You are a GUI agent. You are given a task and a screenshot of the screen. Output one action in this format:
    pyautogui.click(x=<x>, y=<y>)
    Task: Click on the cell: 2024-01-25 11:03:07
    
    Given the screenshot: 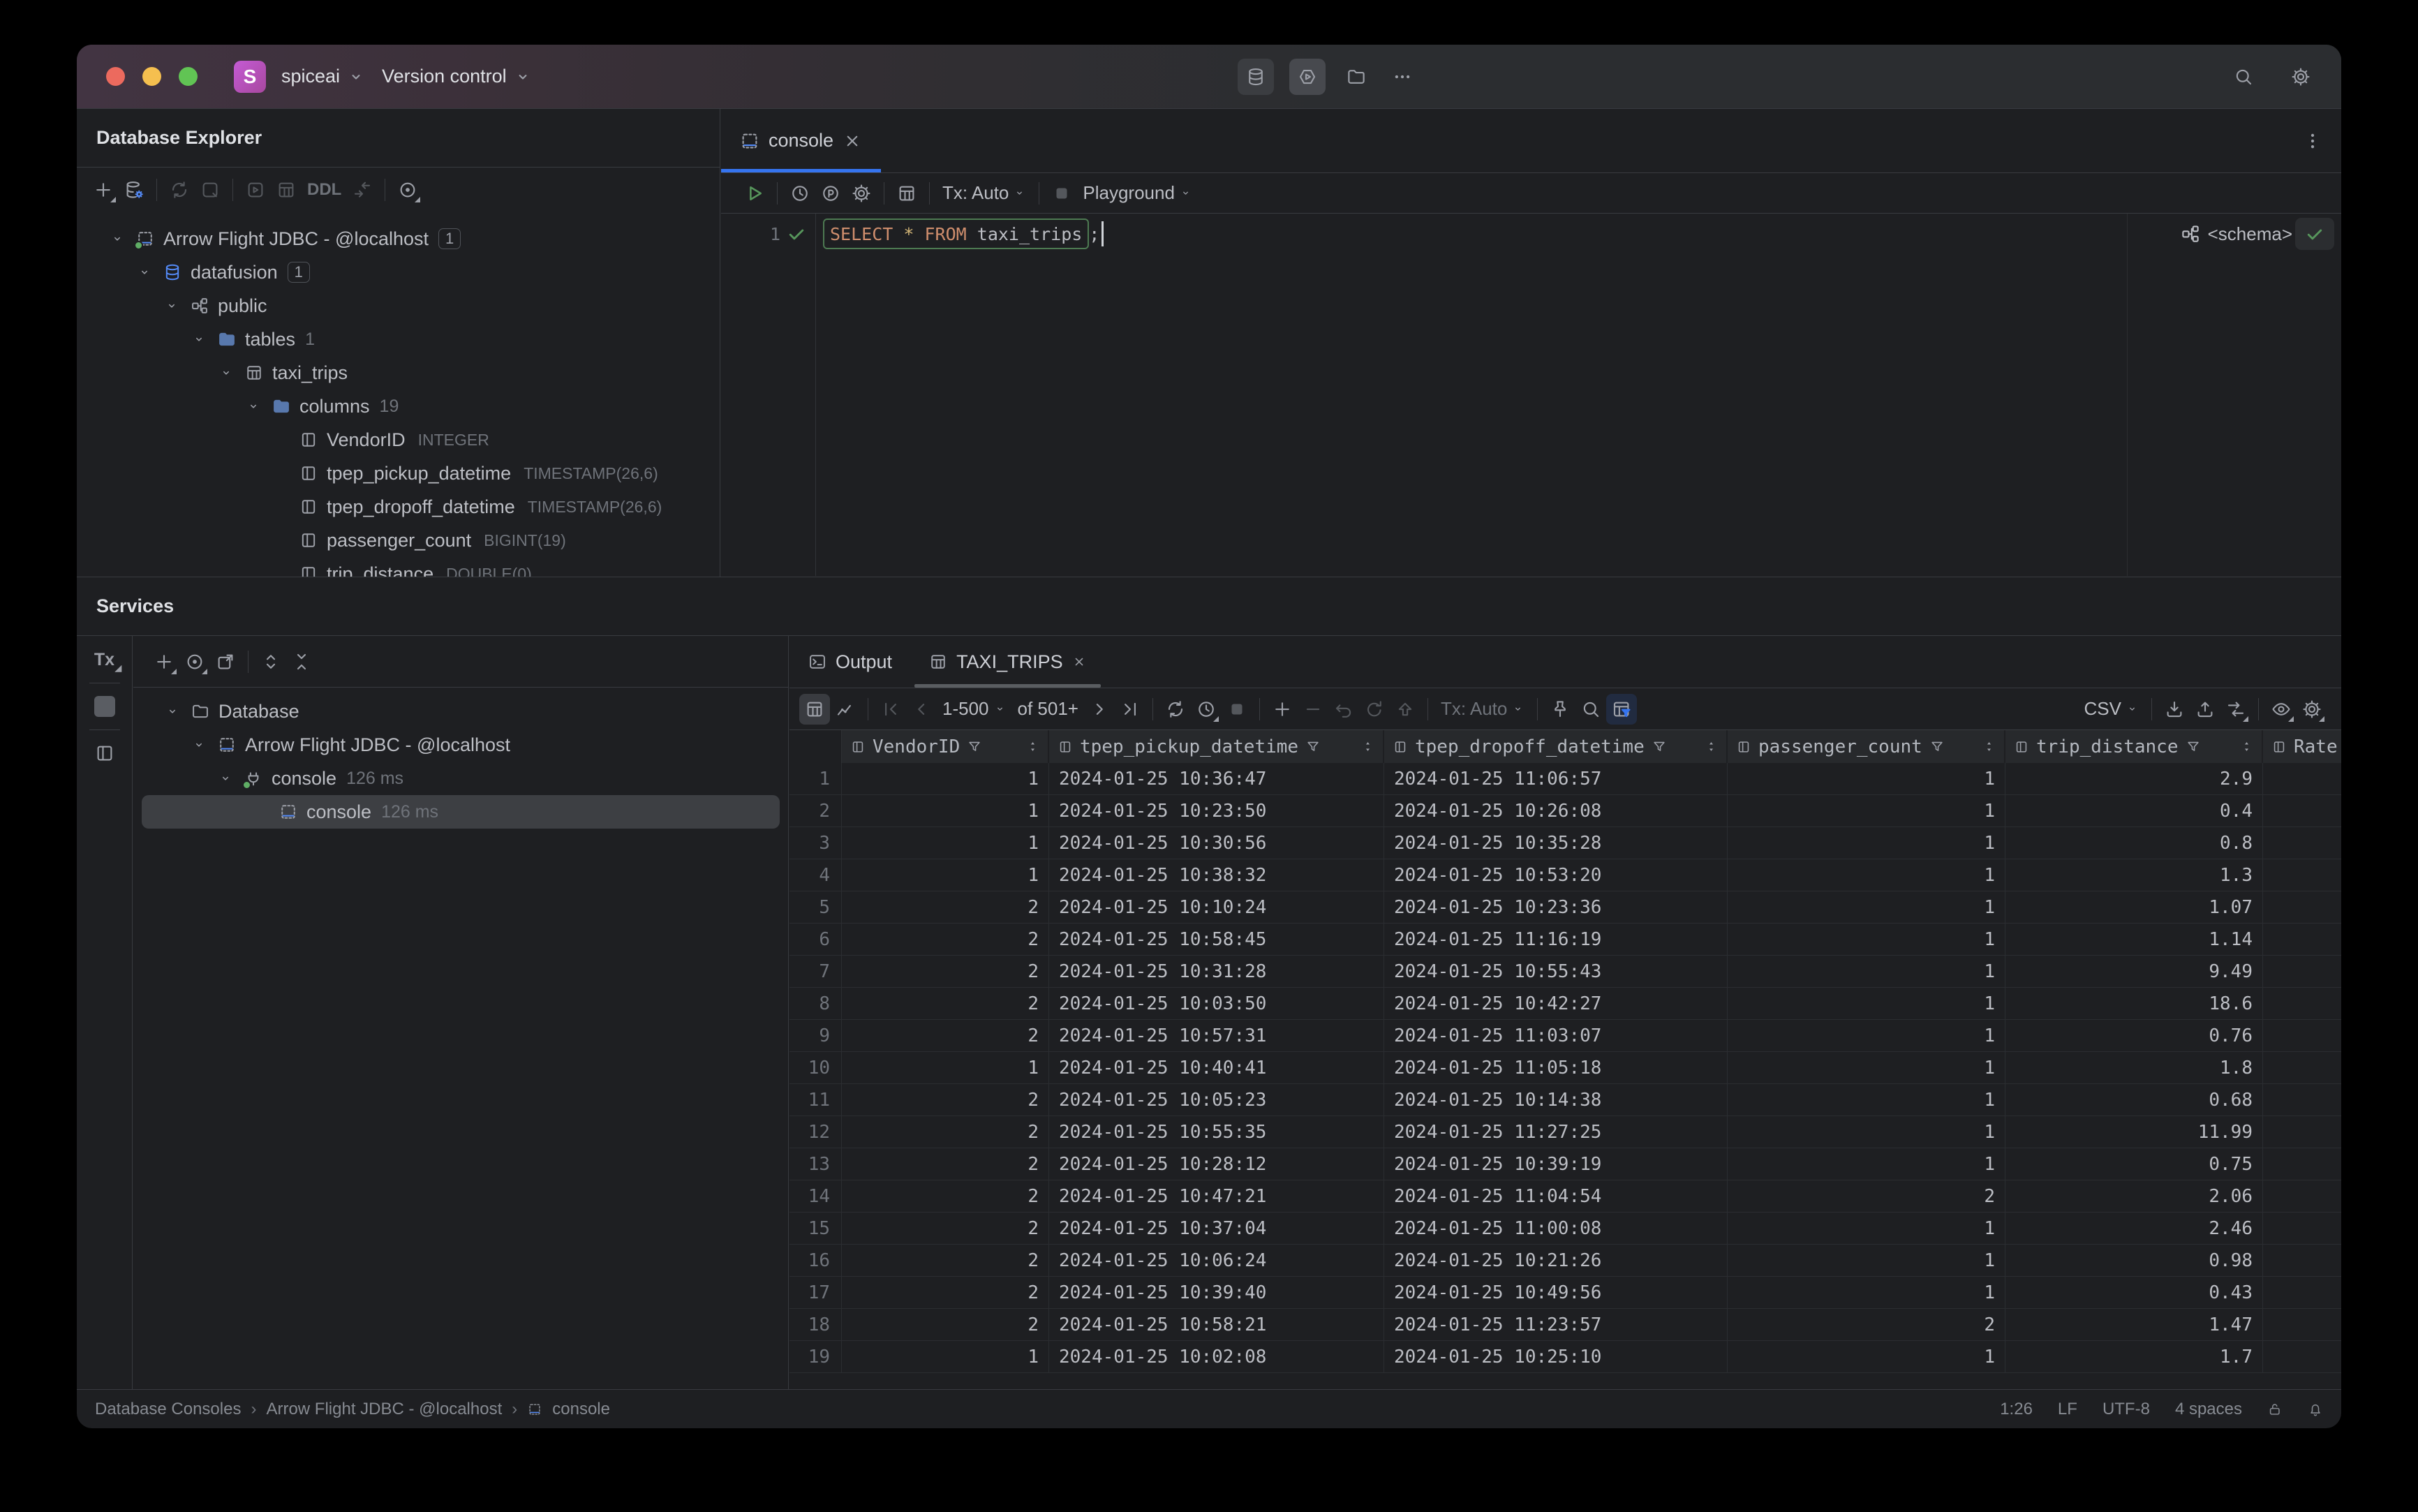 What is the action you would take?
    pyautogui.click(x=1556, y=1036)
    